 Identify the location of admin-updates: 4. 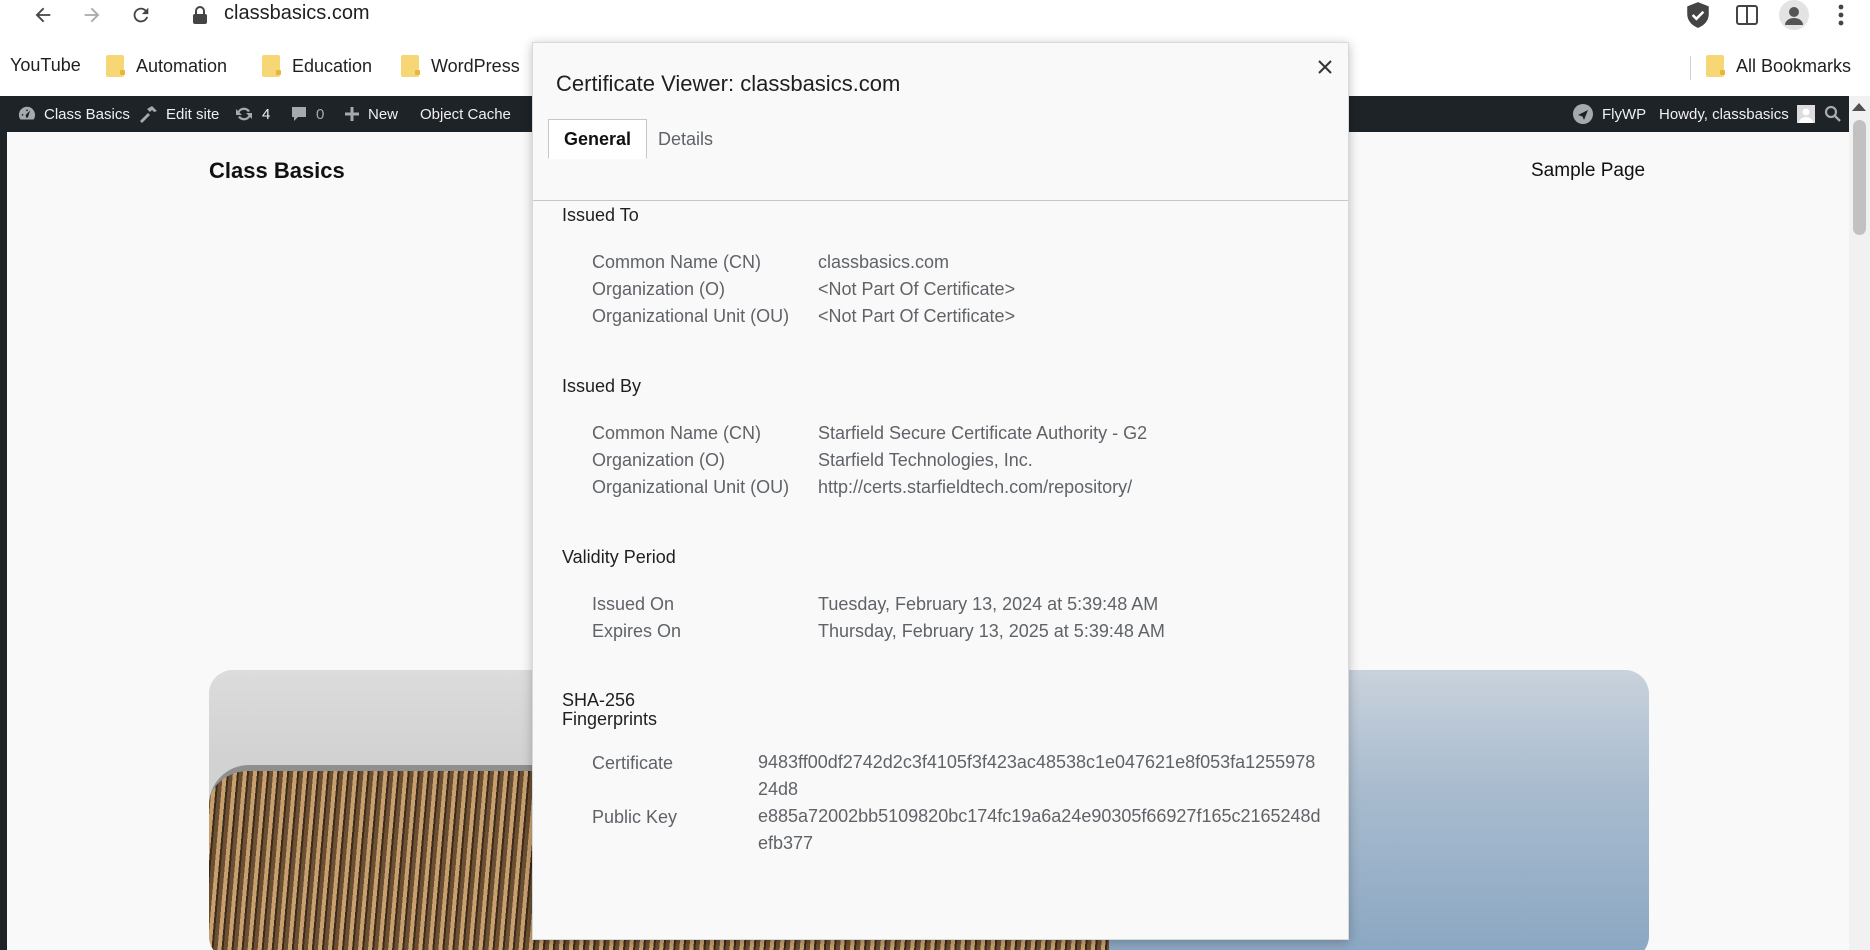
(252, 114).